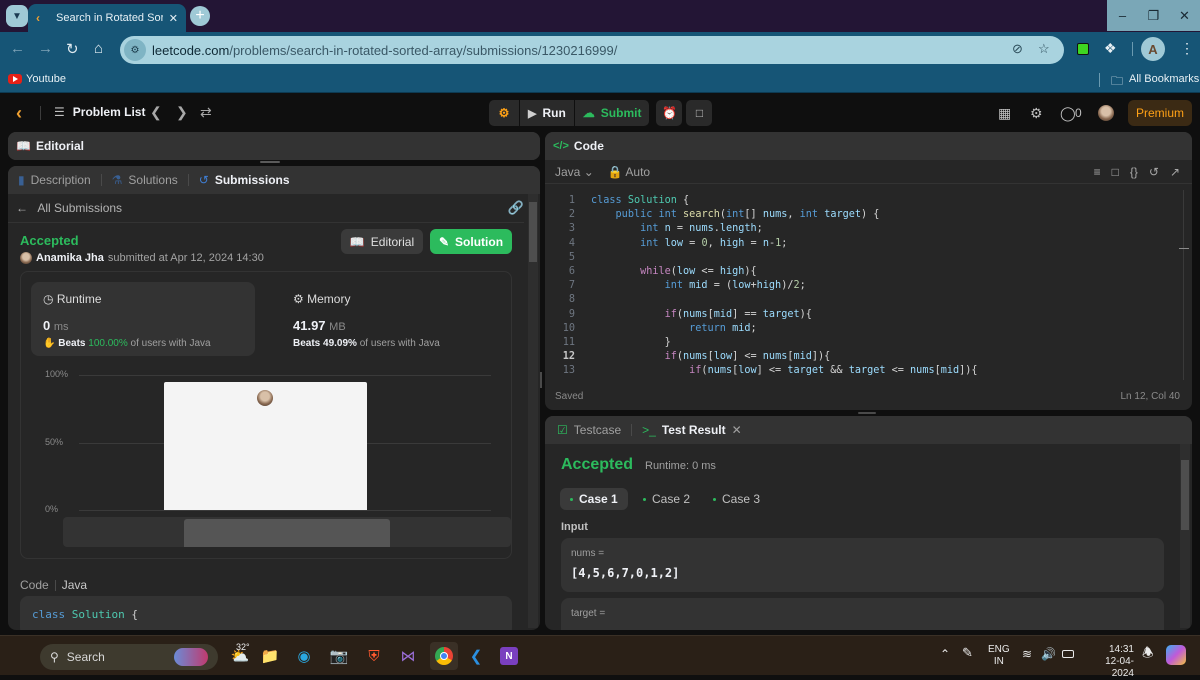 This screenshot has height=680, width=1200. I want to click on submit-button: ☁ Submit, so click(612, 113).